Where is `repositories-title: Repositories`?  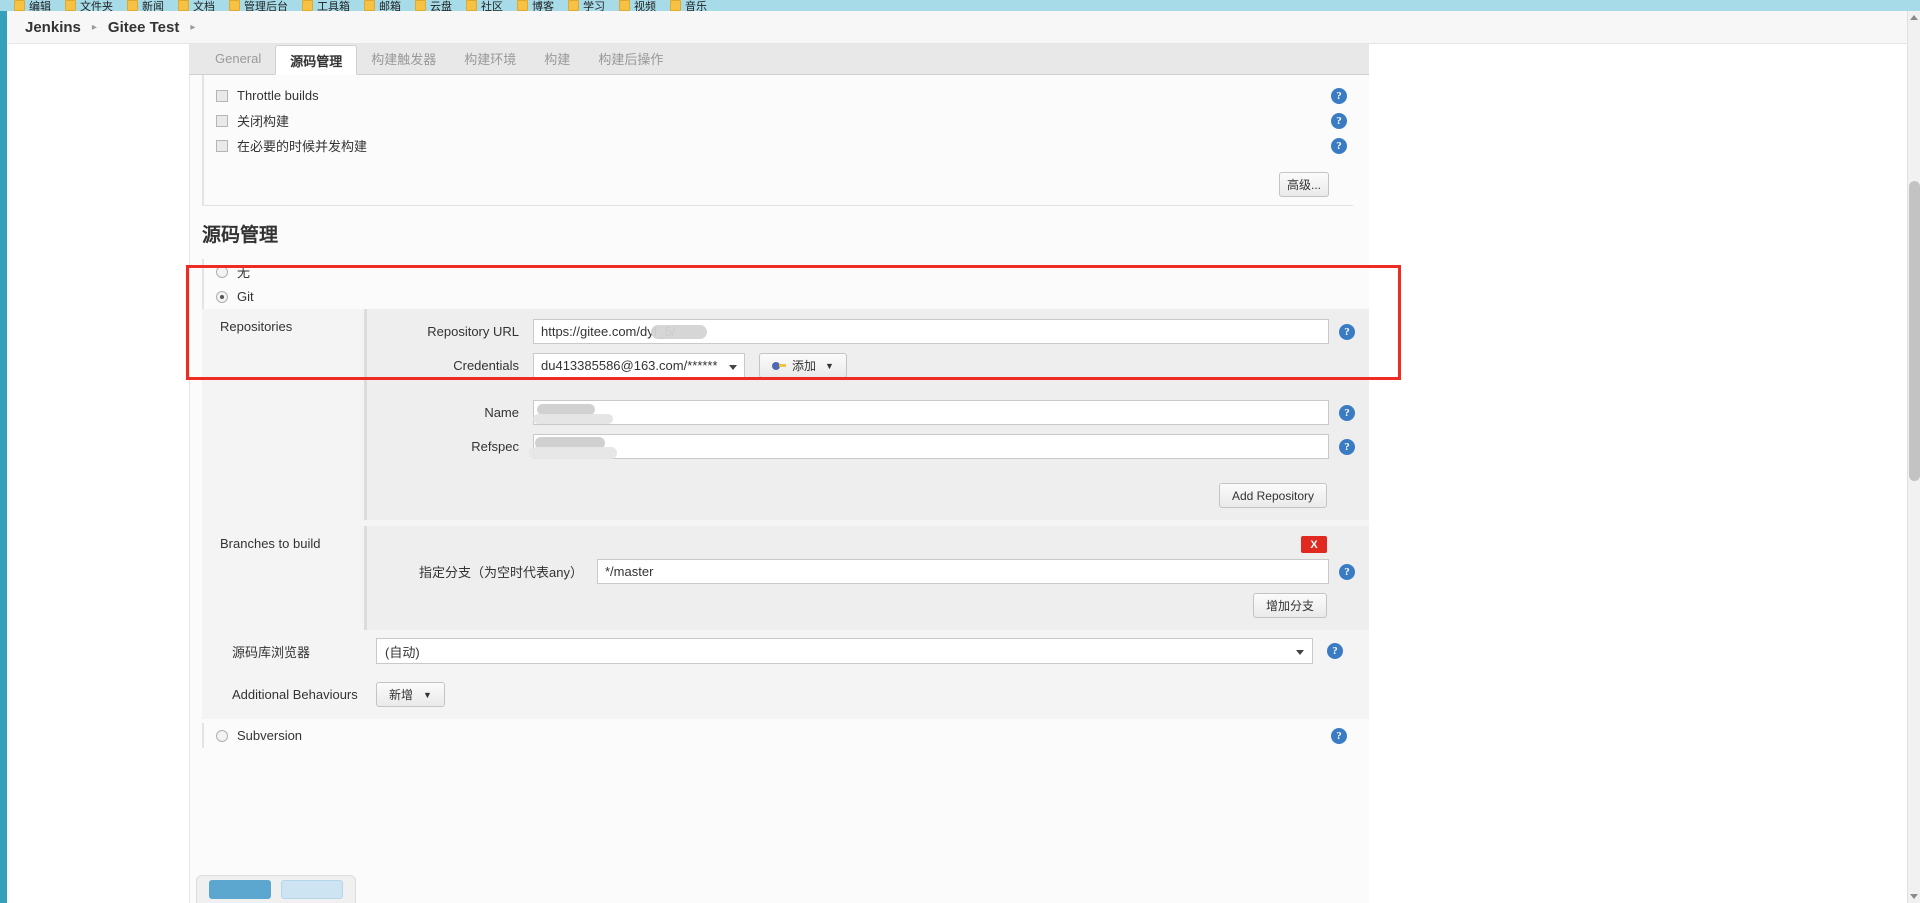
repositories-title: Repositories is located at coordinates (256, 326).